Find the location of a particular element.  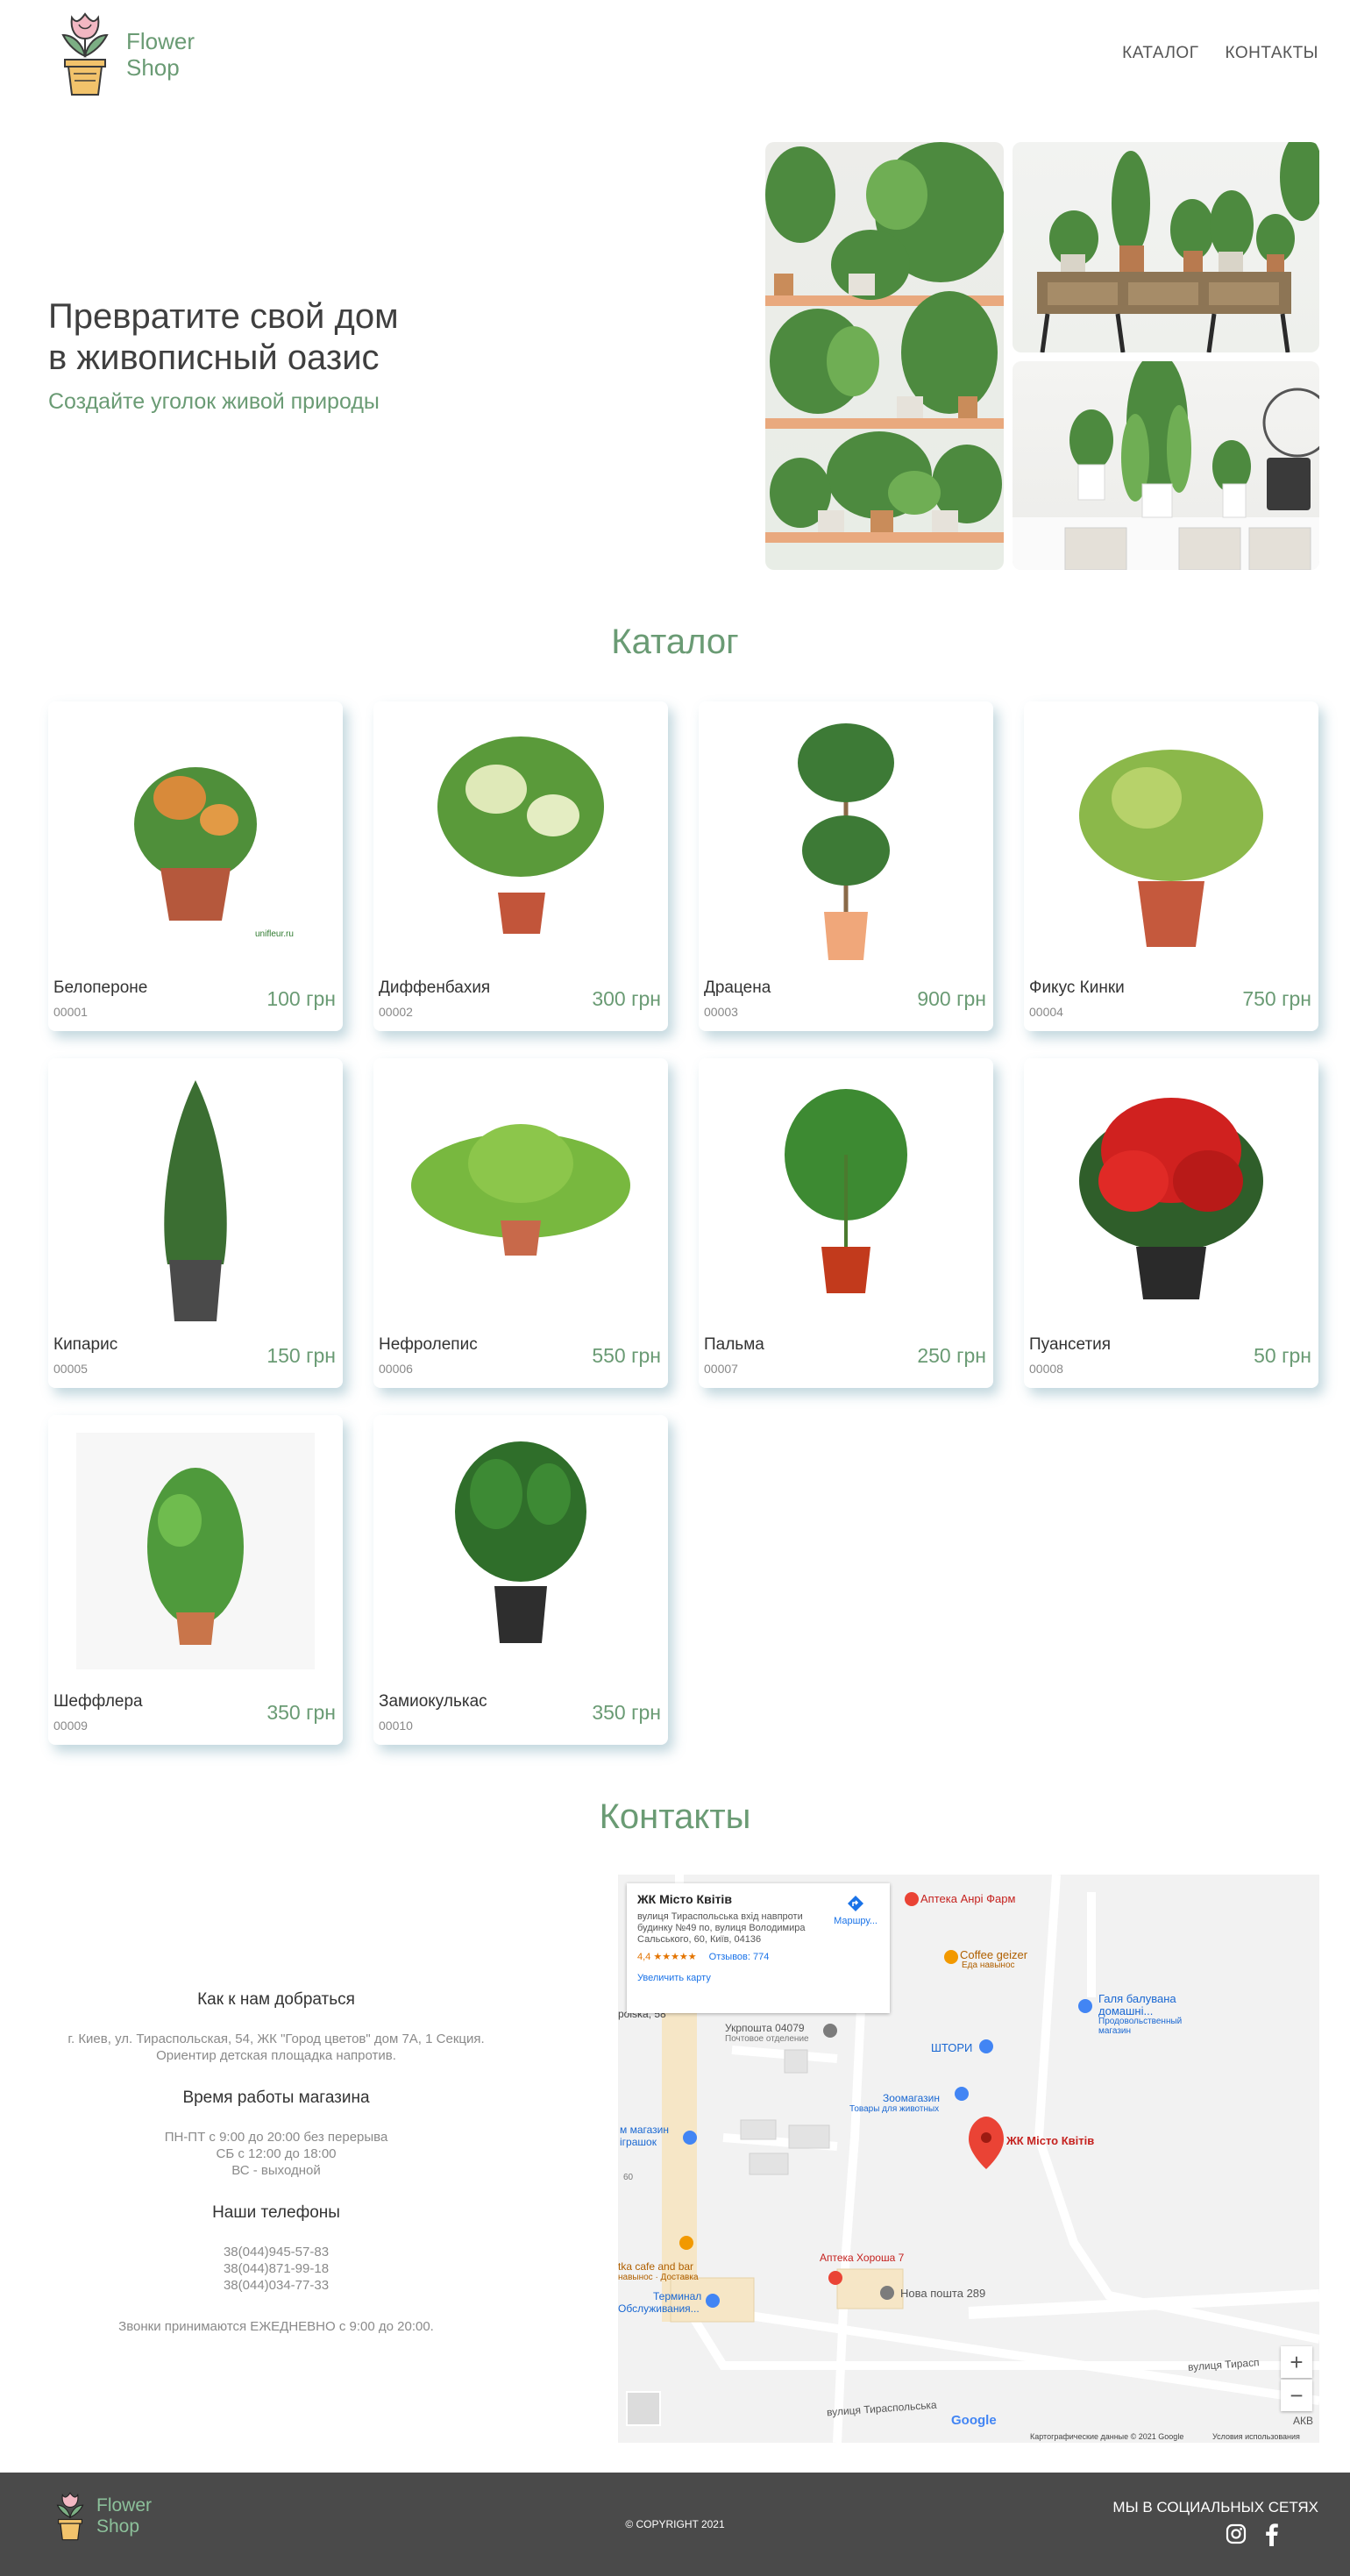

phone-2: 38(044)871-99-18 is located at coordinates (276, 2268).